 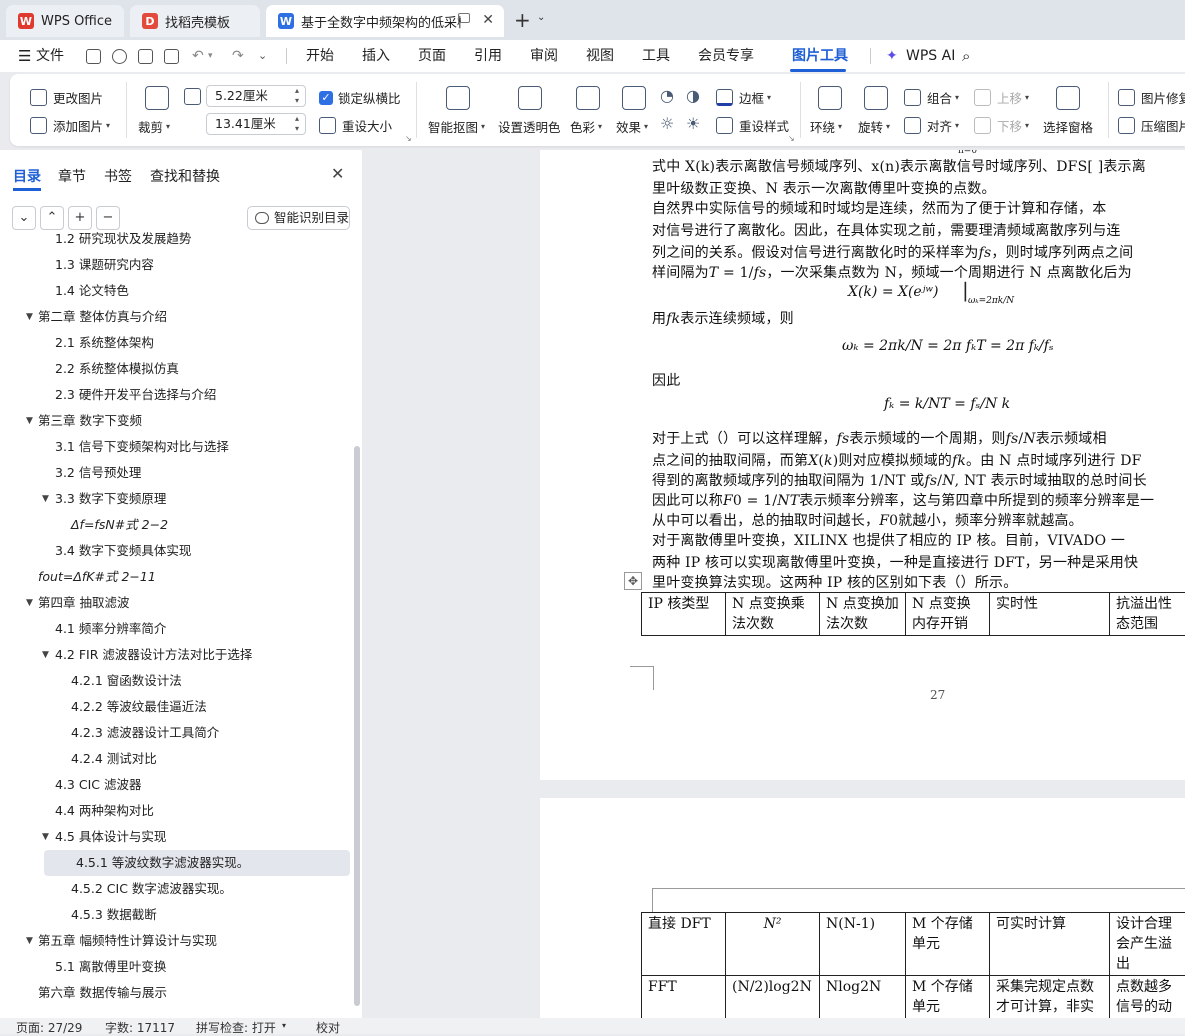 I want to click on selection-pane-icon, so click(x=1068, y=98).